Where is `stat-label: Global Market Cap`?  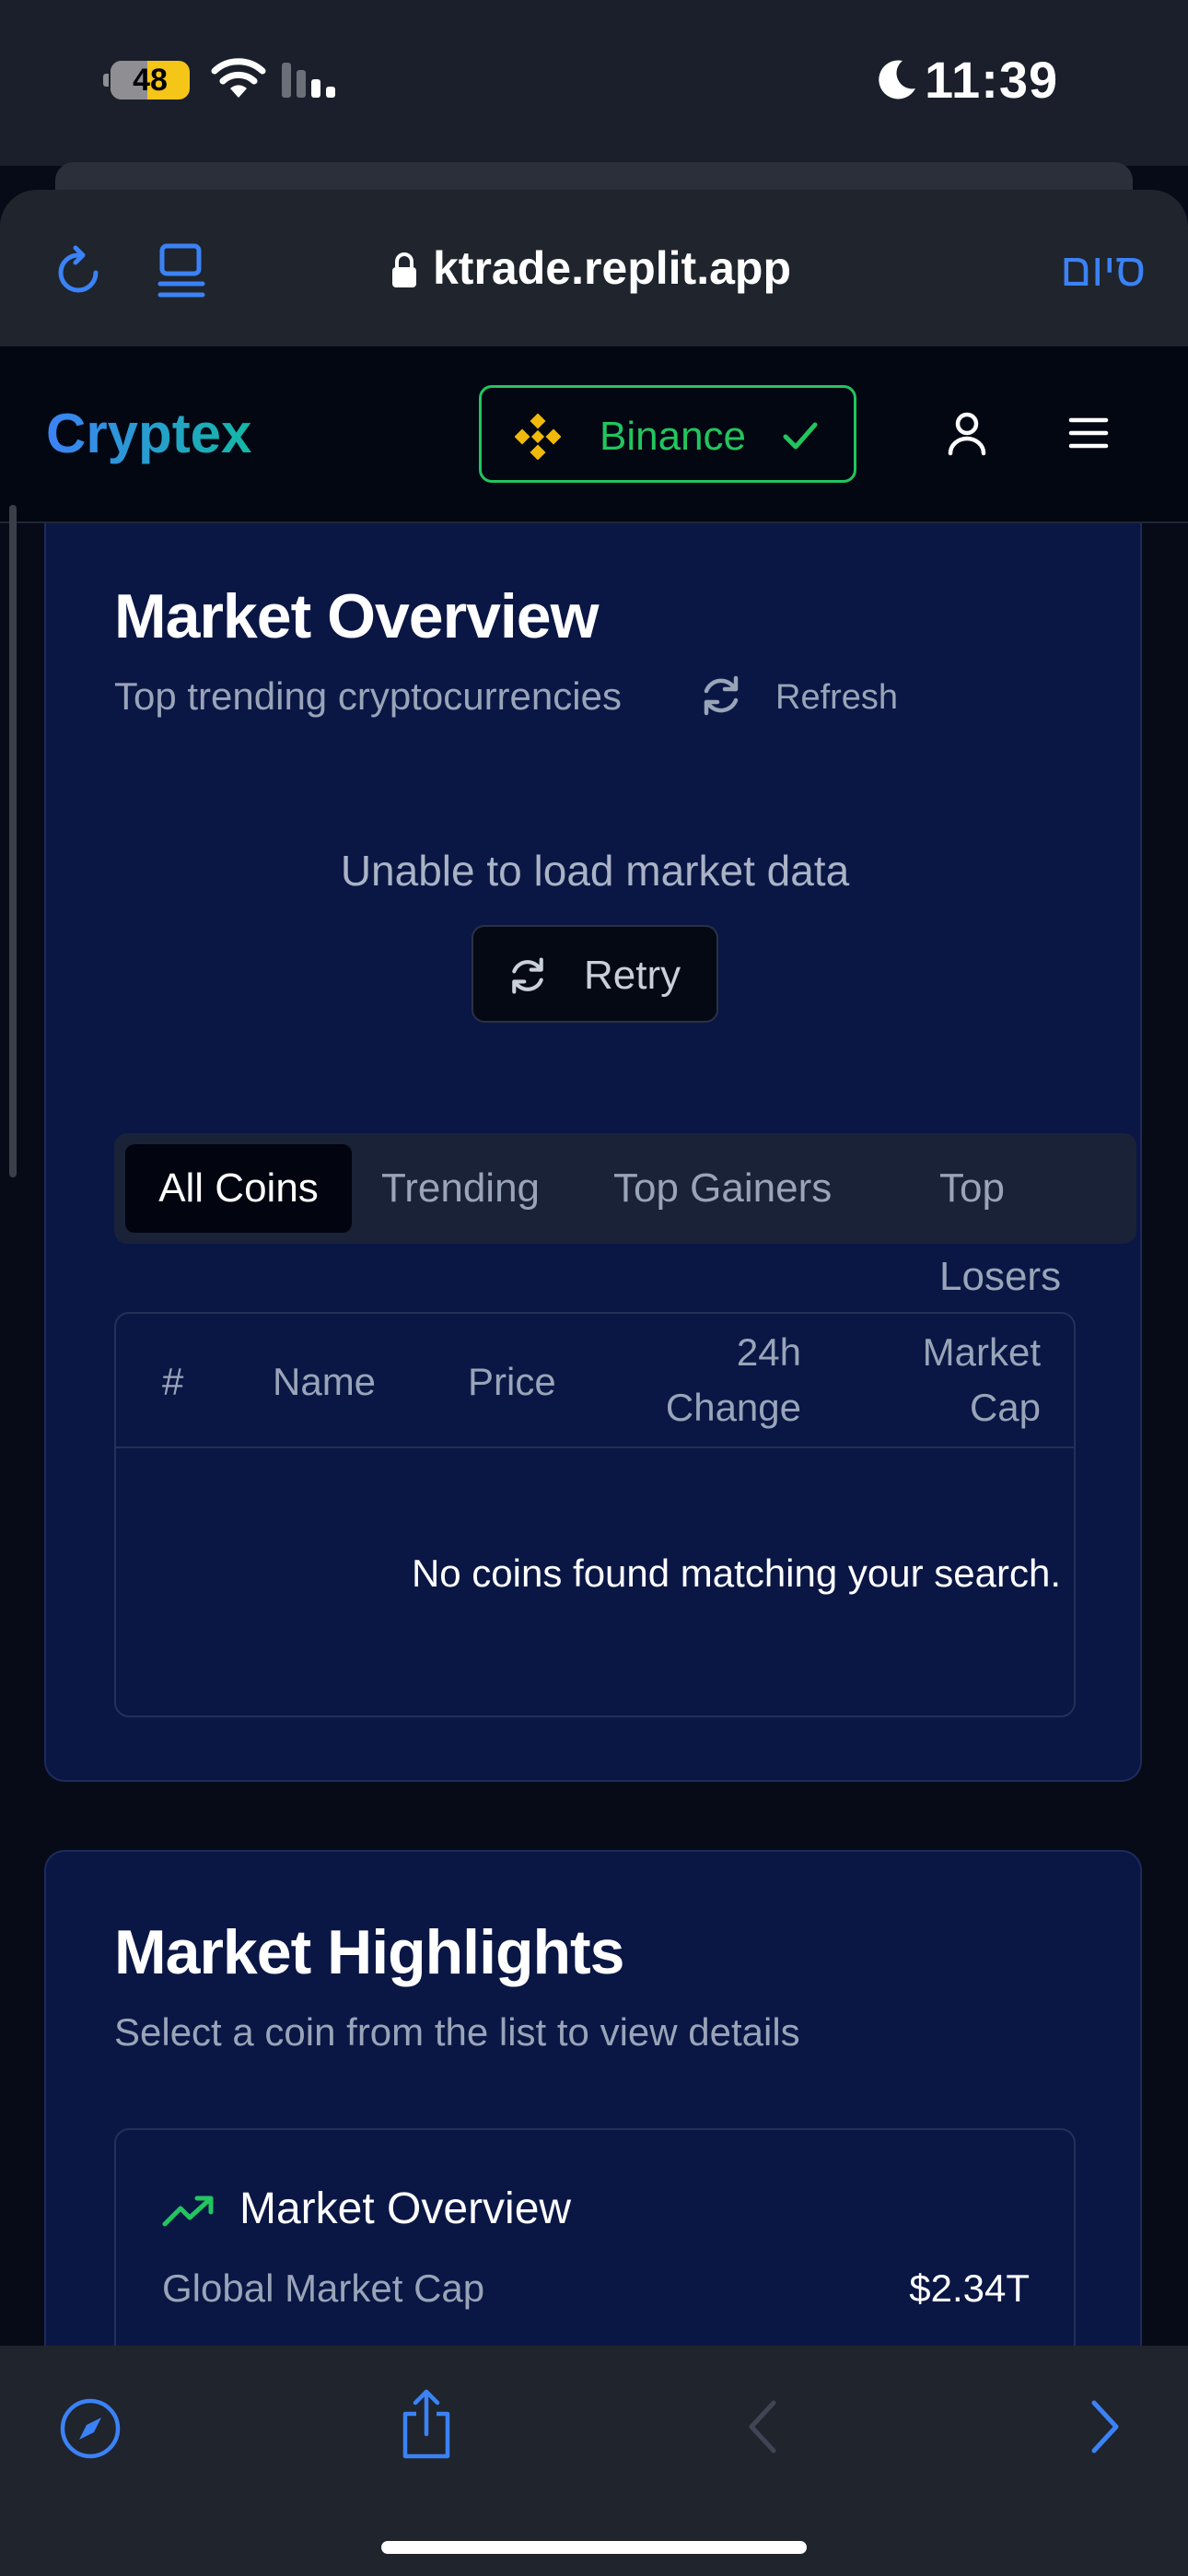 stat-label: Global Market Cap is located at coordinates (323, 2288).